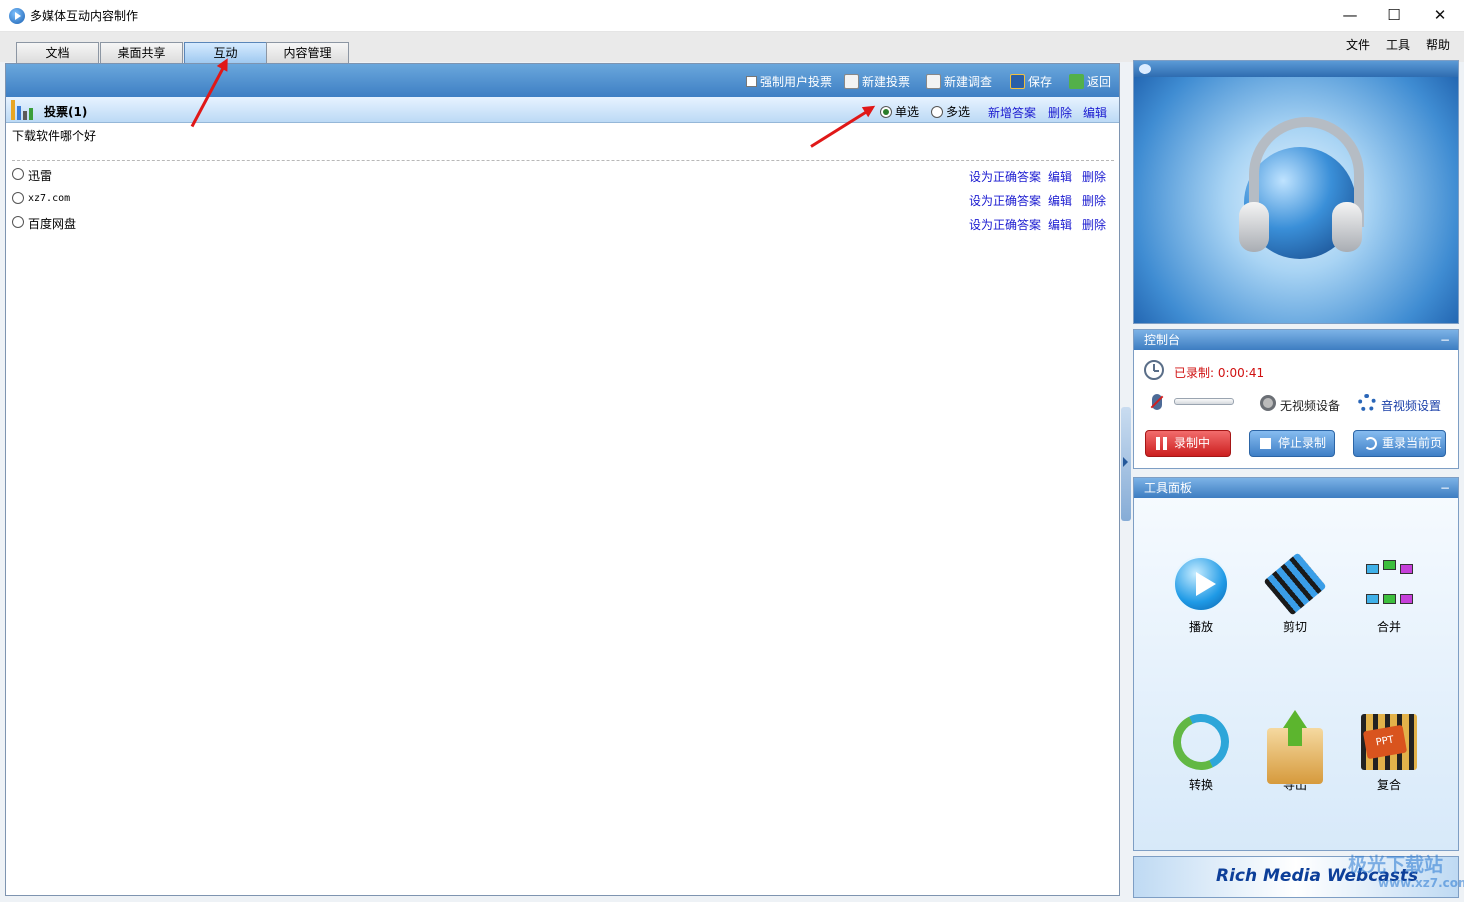 The width and height of the screenshot is (1464, 902). Describe the element at coordinates (1154, 370) in the screenshot. I see `clock-icon` at that location.